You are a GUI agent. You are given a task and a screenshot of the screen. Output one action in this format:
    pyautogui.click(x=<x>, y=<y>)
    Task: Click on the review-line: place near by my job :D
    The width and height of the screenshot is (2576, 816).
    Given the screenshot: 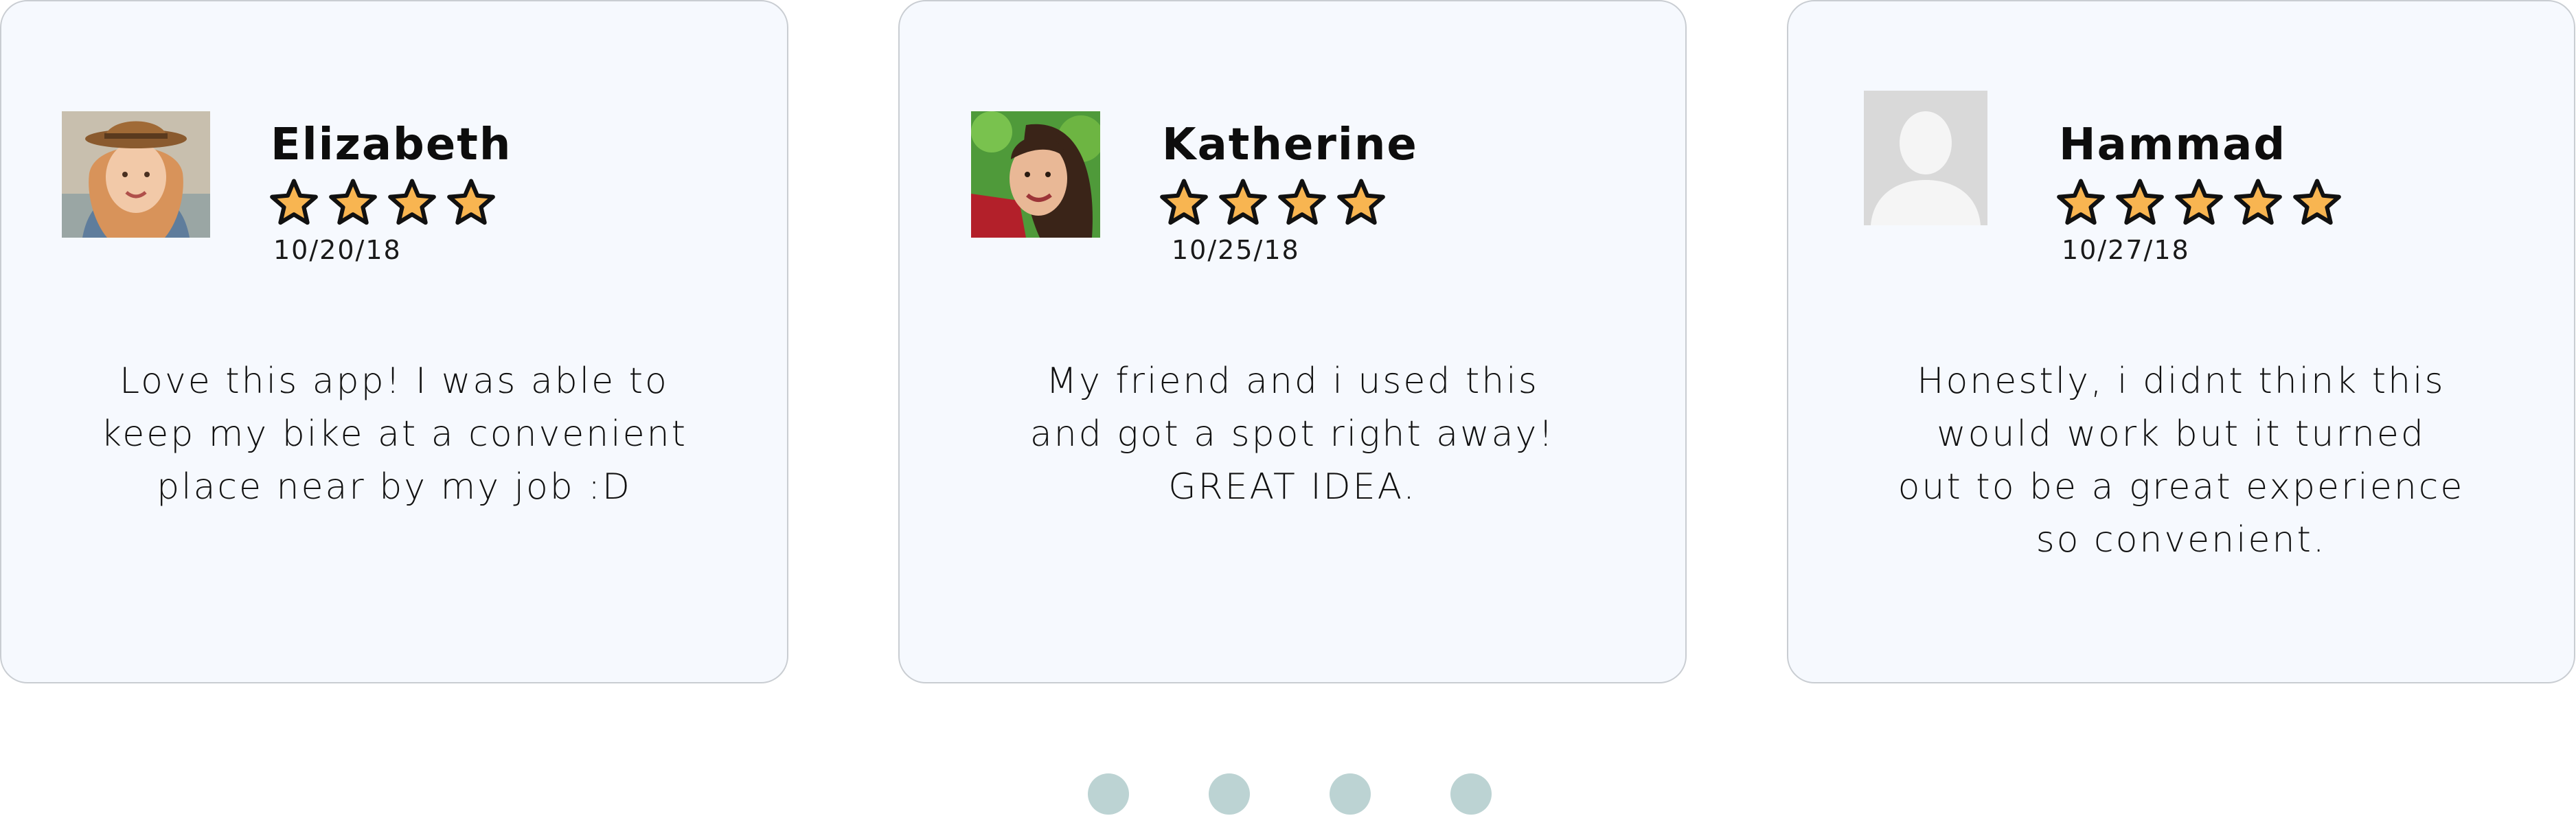 What is the action you would take?
    pyautogui.click(x=394, y=487)
    